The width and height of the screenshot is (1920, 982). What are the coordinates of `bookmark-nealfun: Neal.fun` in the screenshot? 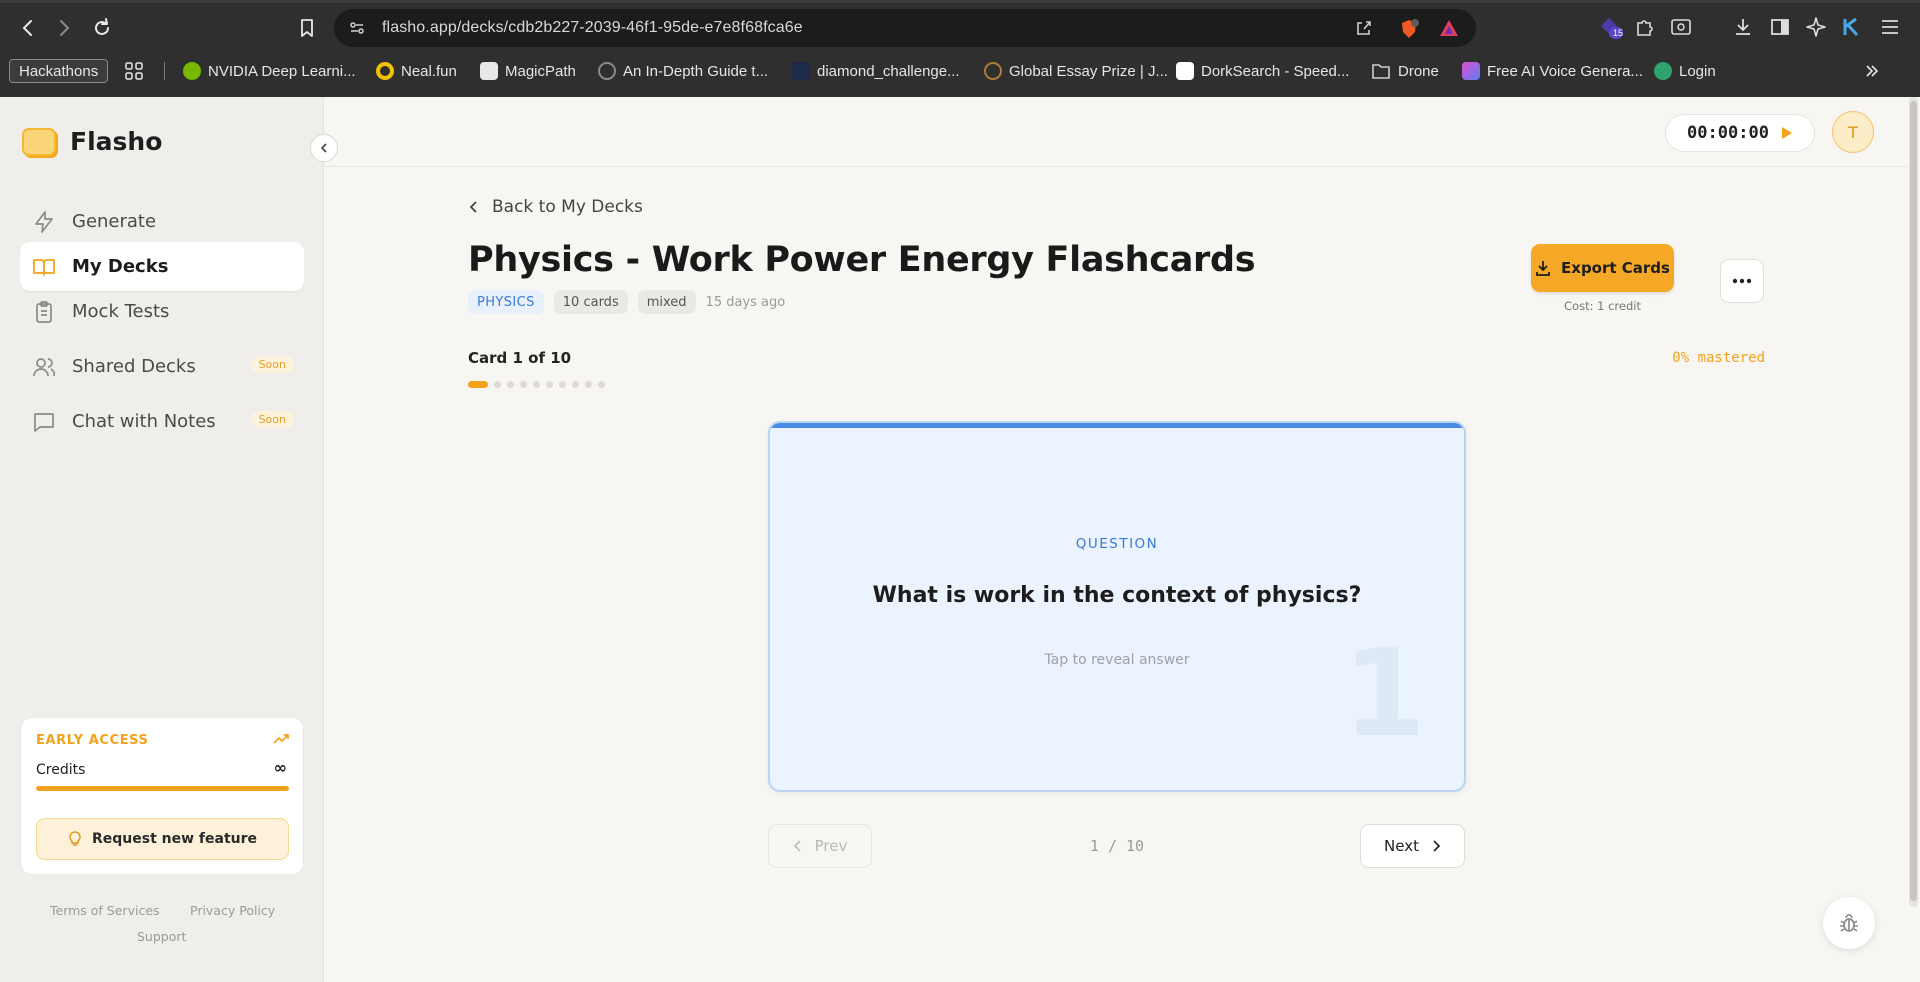 It's located at (416, 71).